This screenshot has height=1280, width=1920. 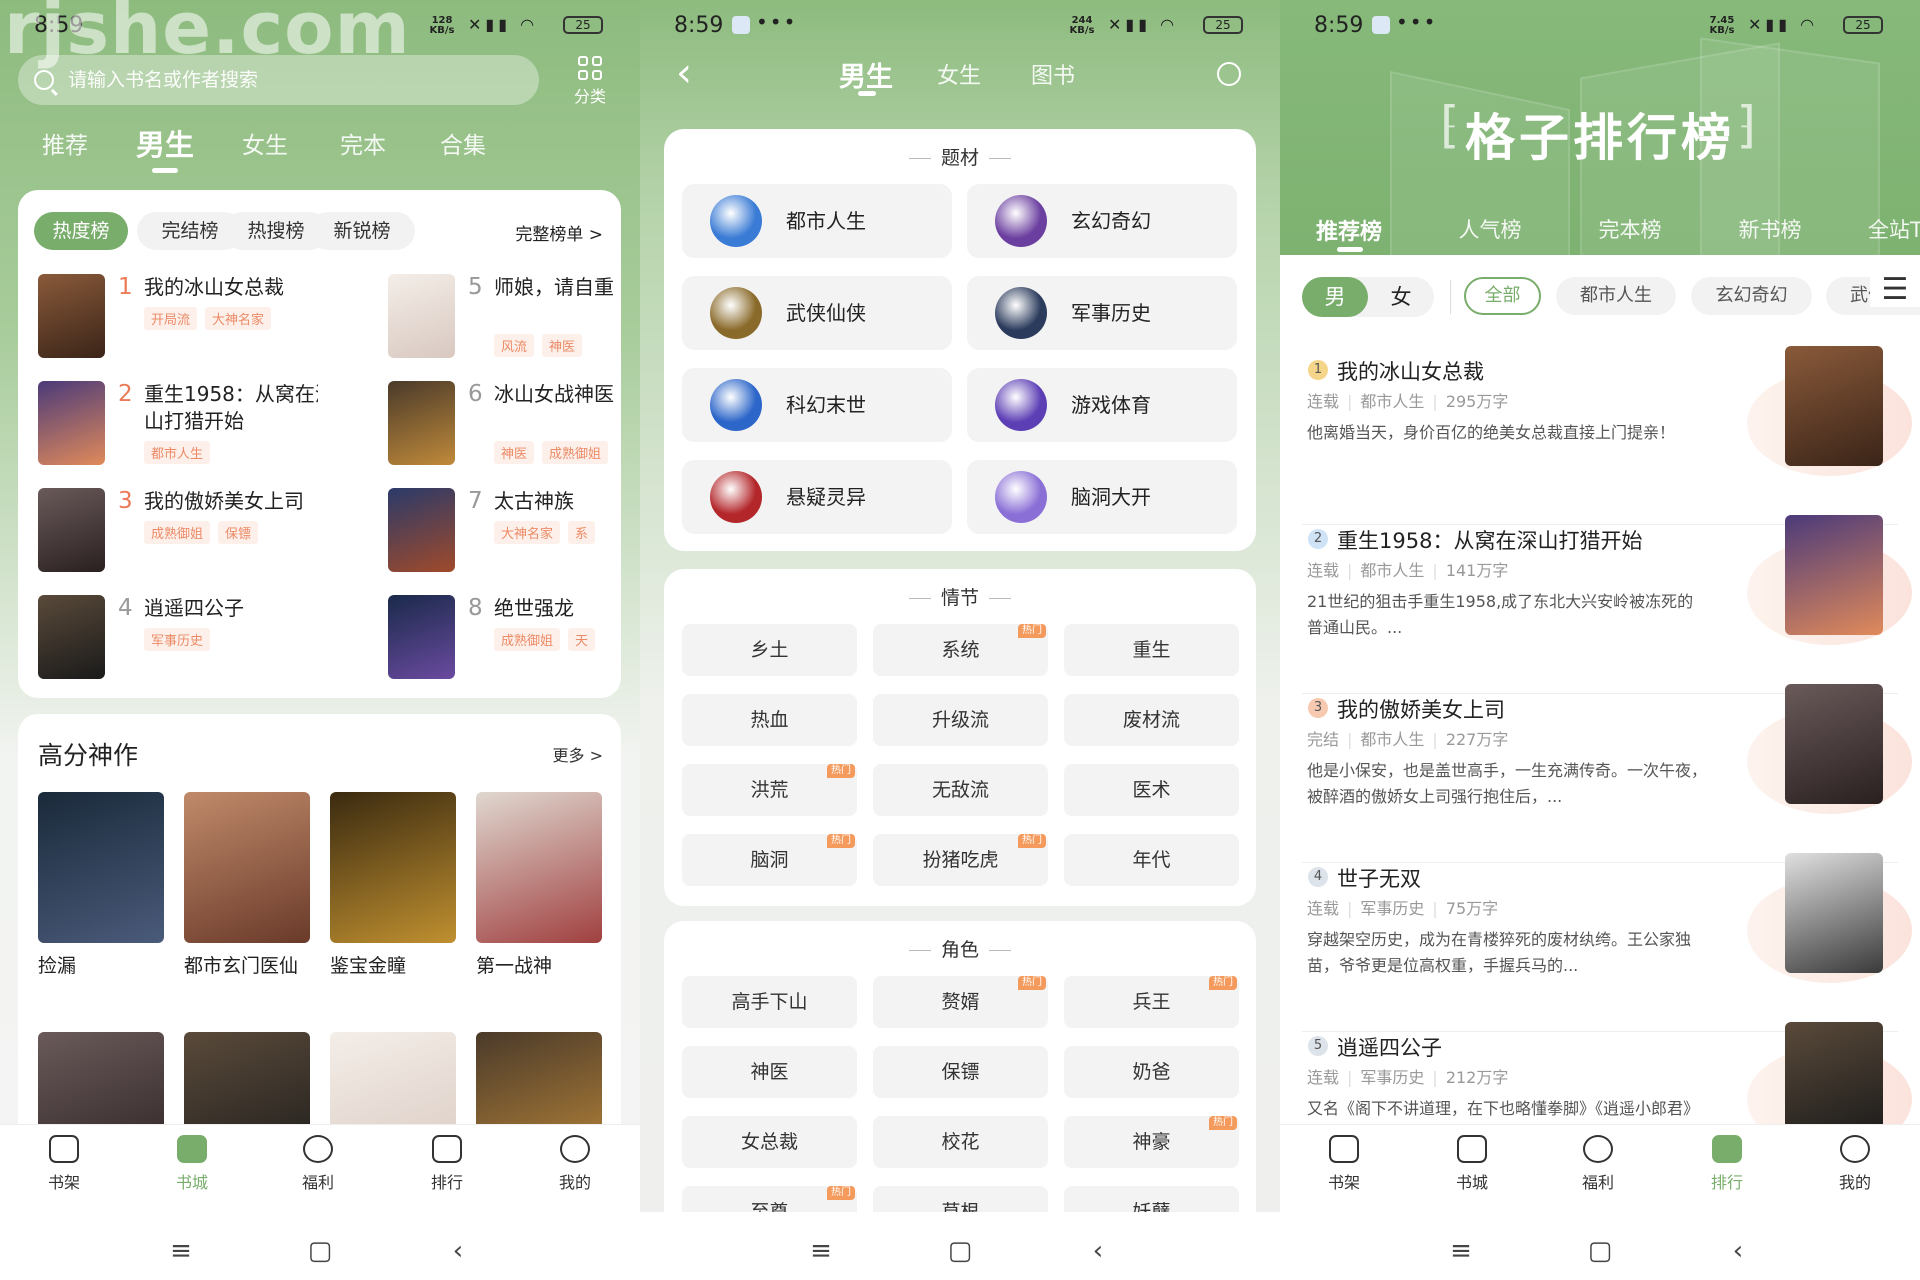 What do you see at coordinates (960, 860) in the screenshot?
I see `tag-item: 扮猪吃虎 热门` at bounding box center [960, 860].